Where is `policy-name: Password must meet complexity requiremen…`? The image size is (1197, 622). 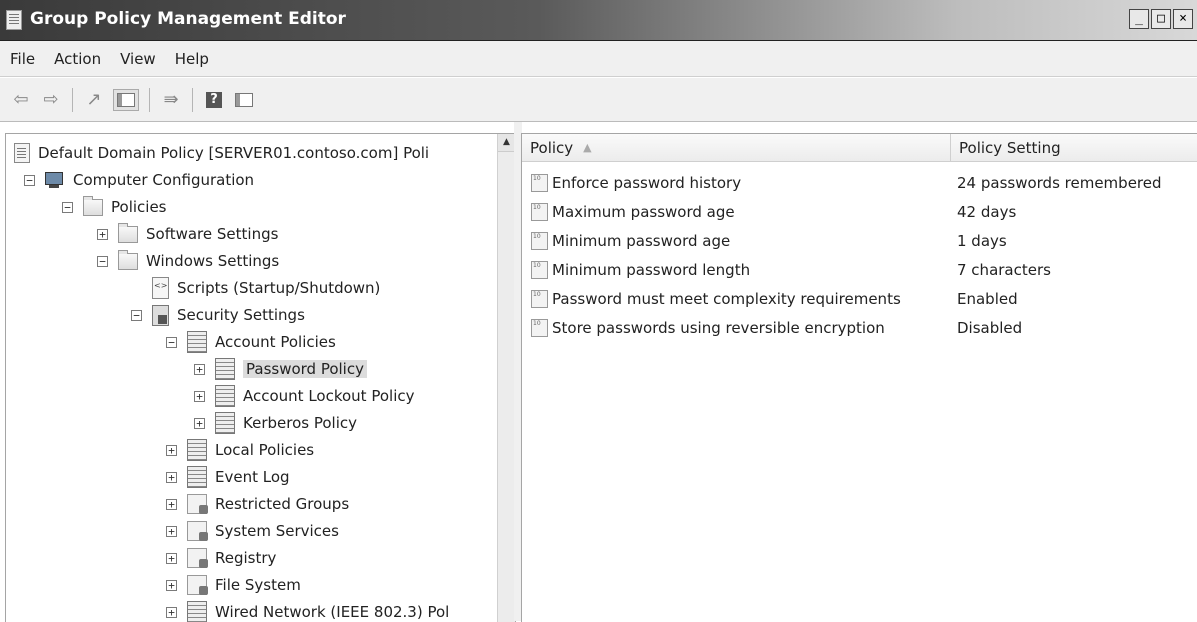 policy-name: Password must meet complexity requiremen… is located at coordinates (726, 298).